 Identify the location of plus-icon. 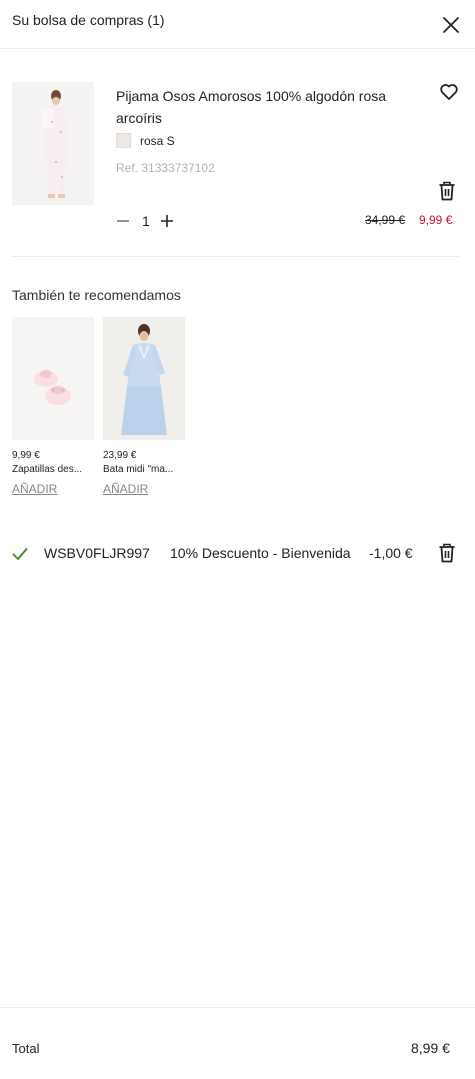
(167, 221).